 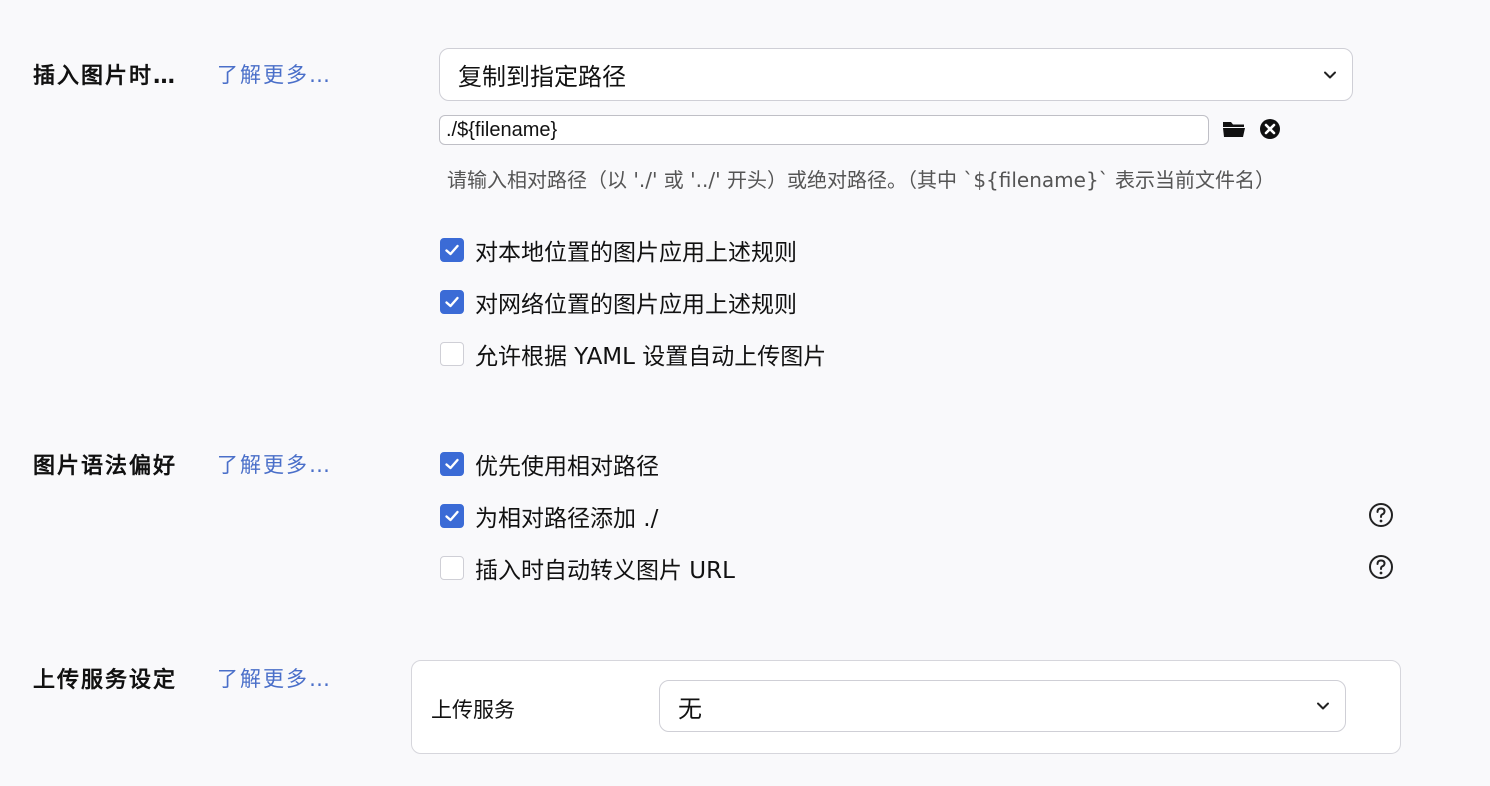 I want to click on checkbox-escape-url: 插入时自动转义图片 URL, so click(x=587, y=569).